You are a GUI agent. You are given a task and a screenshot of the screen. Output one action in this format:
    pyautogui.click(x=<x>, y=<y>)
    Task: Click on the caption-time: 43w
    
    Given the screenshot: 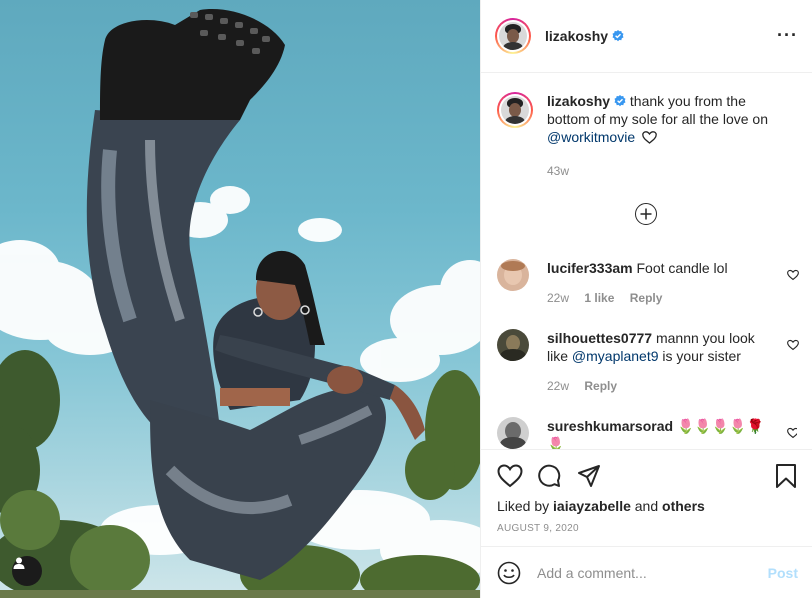 What is the action you would take?
    pyautogui.click(x=667, y=171)
    